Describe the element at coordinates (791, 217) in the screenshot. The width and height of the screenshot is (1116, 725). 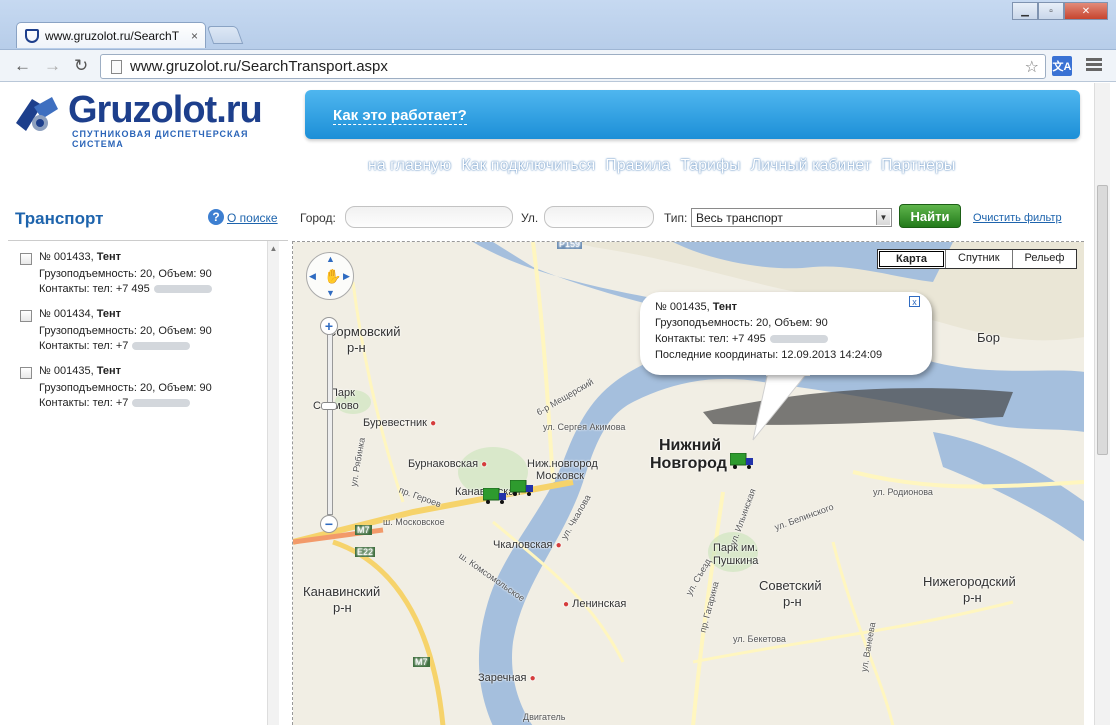
I see `transport-type-select: Весь транспорт ▼` at that location.